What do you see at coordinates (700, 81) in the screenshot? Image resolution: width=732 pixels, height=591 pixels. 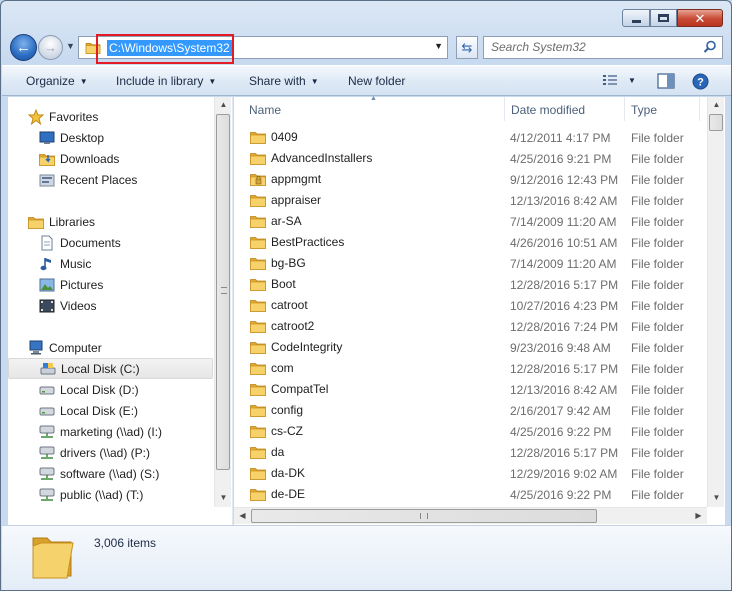 I see `help-icon: ?` at bounding box center [700, 81].